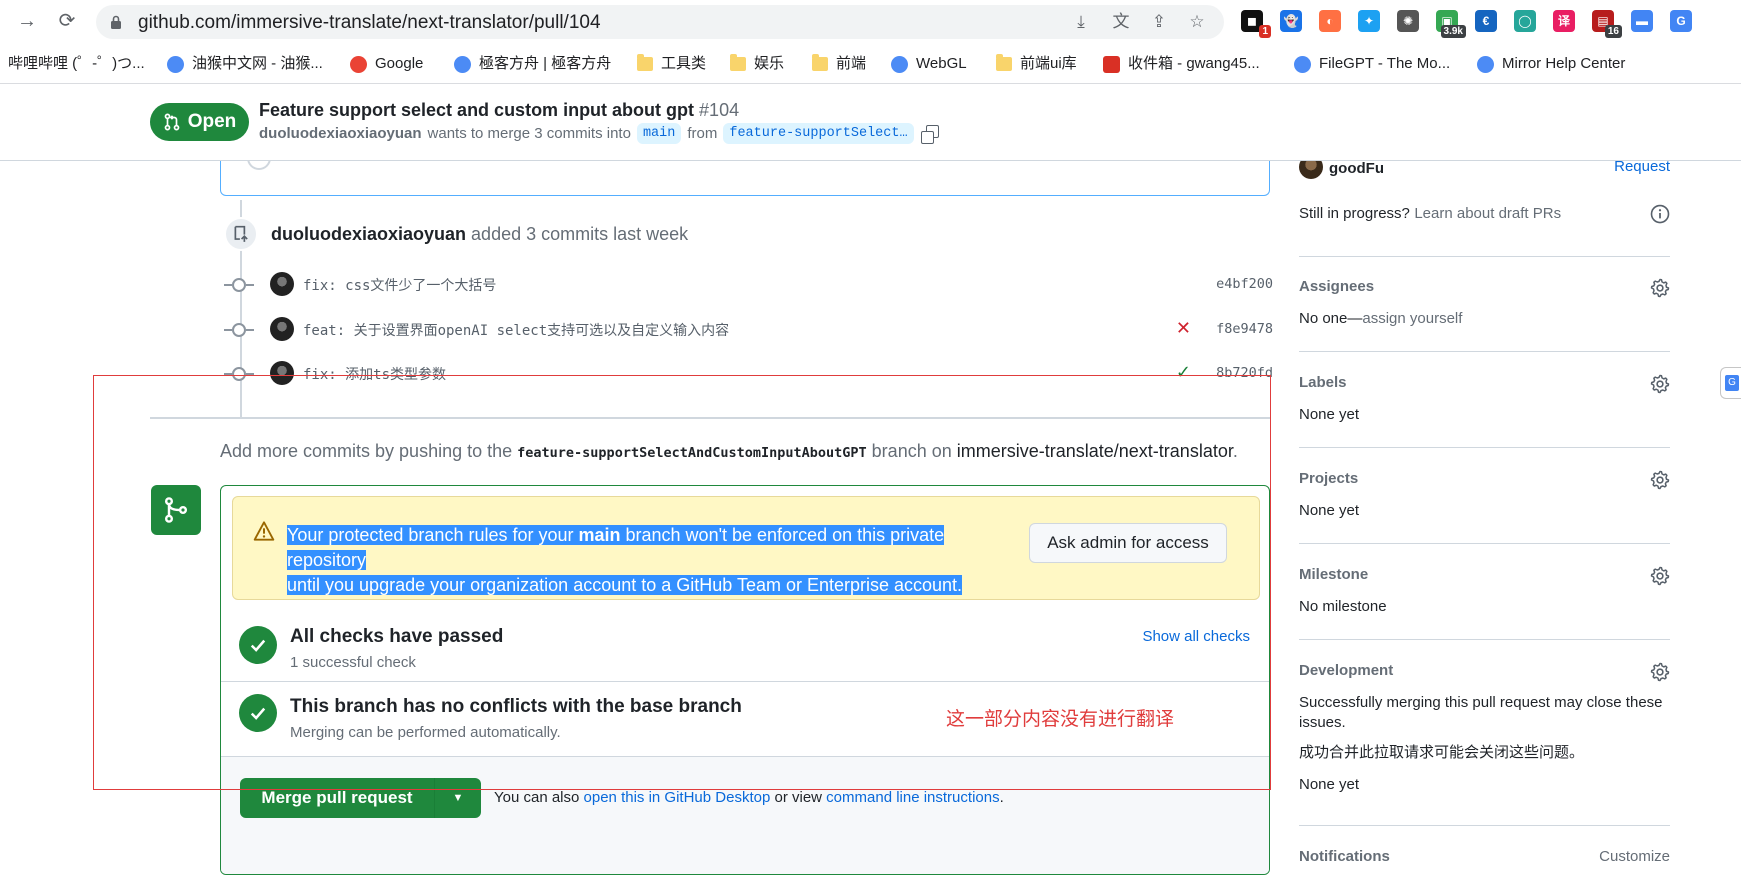 The image size is (1741, 875). I want to click on share-icon: ⇪, so click(1159, 22).